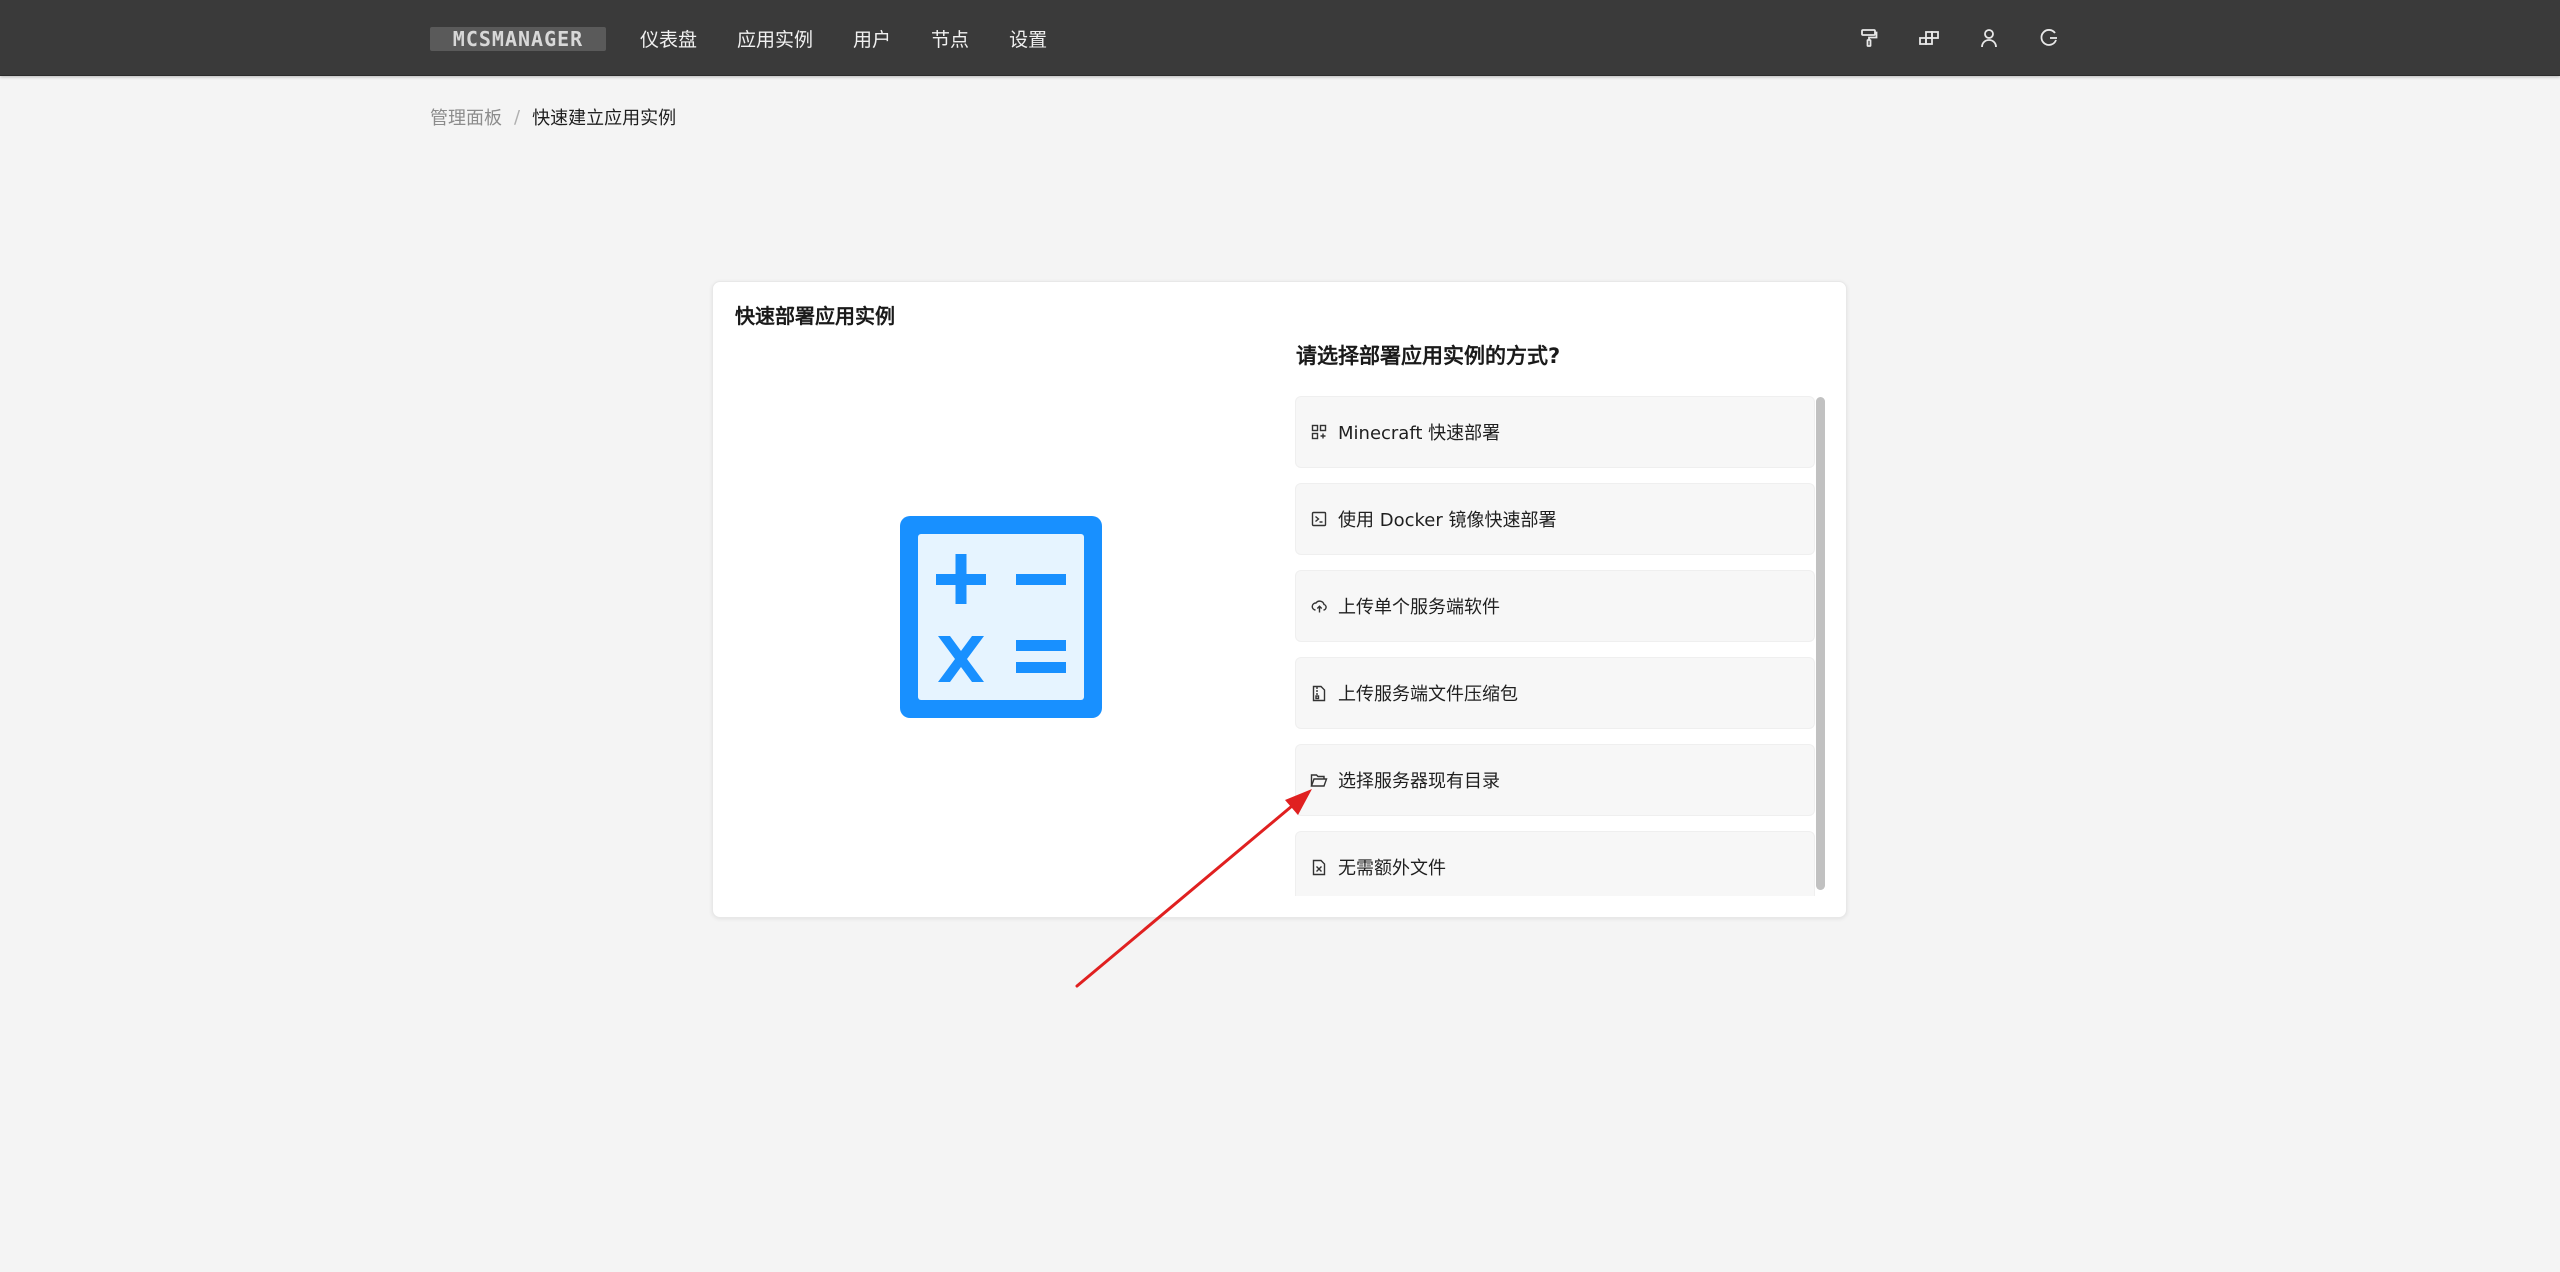  Describe the element at coordinates (1419, 607) in the screenshot. I see `option-label: 上传单个服务端软件` at that location.